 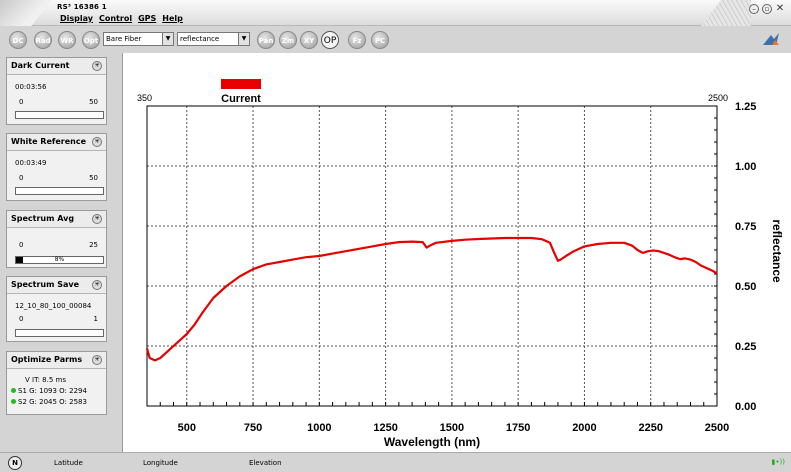 What do you see at coordinates (52, 402) in the screenshot?
I see `s2-values: S2 G: 2045 O: 2583` at bounding box center [52, 402].